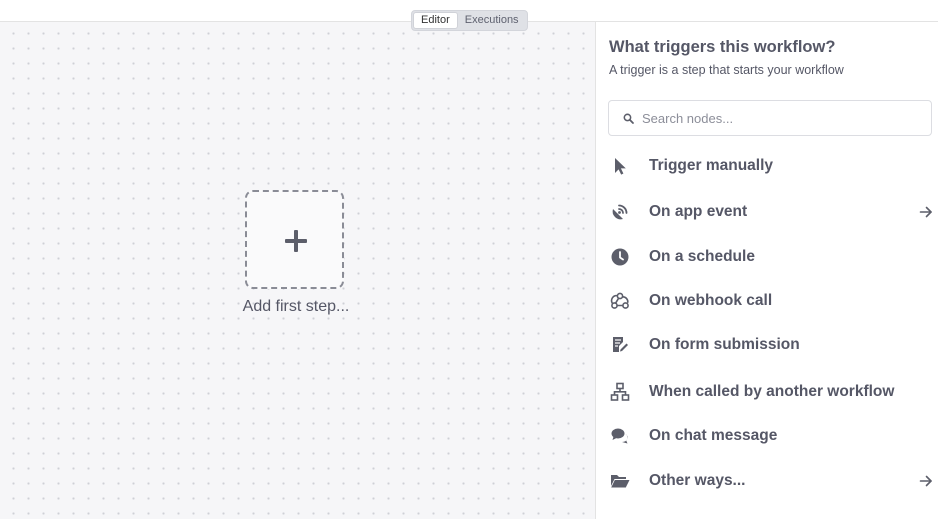  Describe the element at coordinates (628, 118) in the screenshot. I see `search-icon` at that location.